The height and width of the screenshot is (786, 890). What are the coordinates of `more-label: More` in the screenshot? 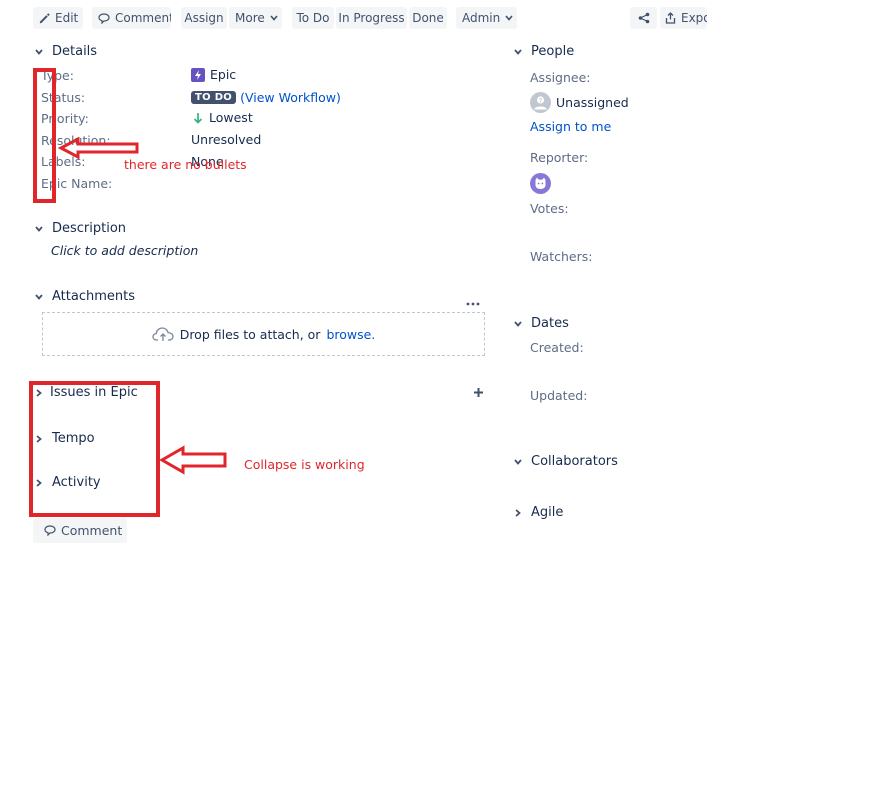 It's located at (250, 18).